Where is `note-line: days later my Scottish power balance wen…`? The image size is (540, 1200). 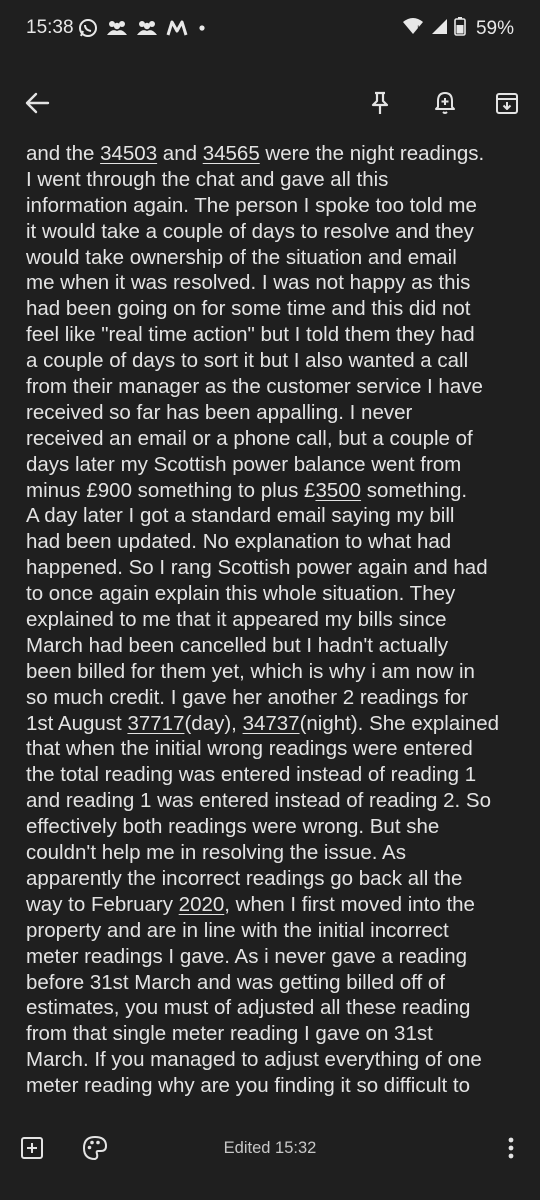 note-line: days later my Scottish power balance wen… is located at coordinates (276, 465).